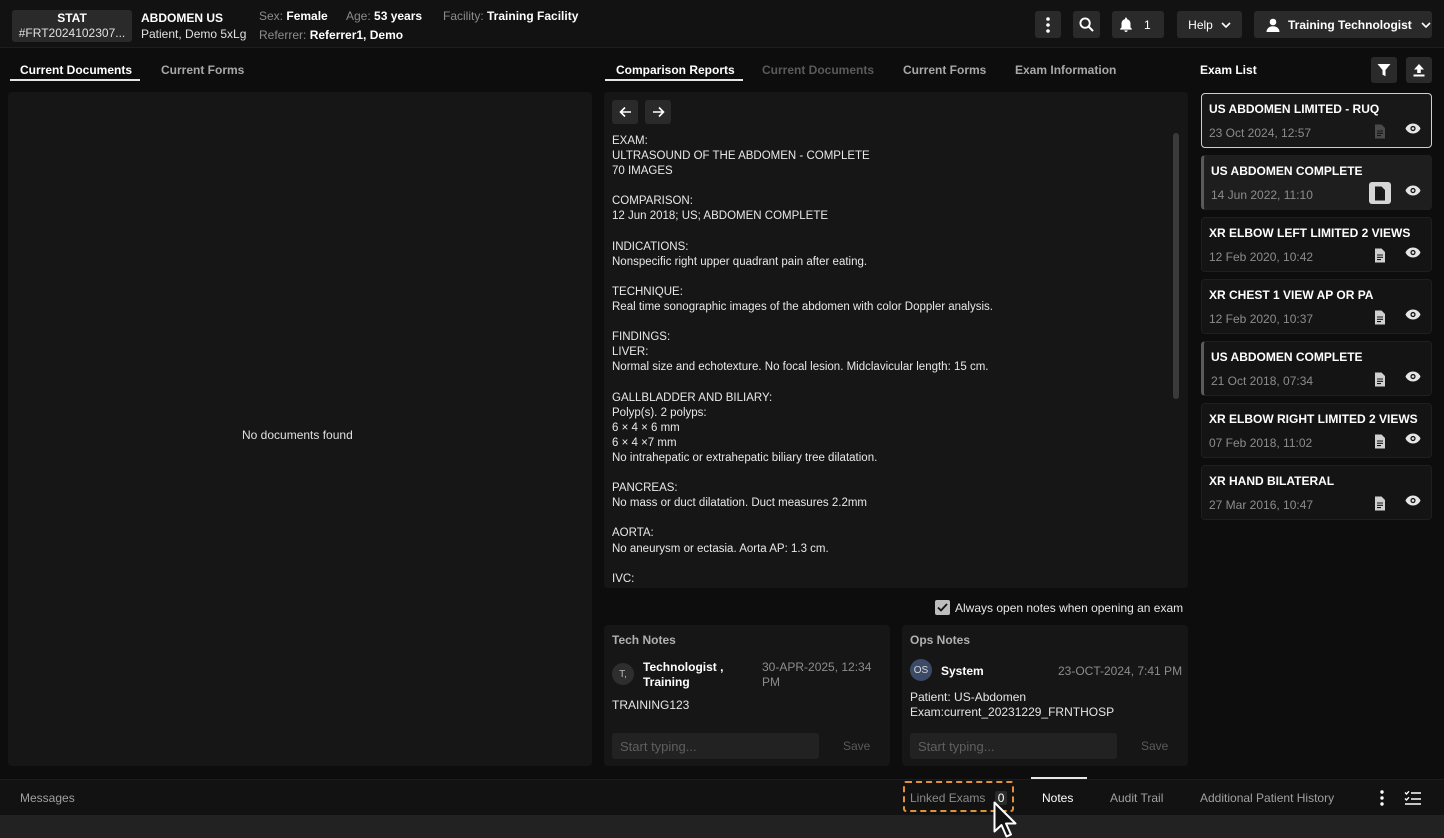 The image size is (1444, 838). What do you see at coordinates (1316, 182) in the screenshot?
I see `exam-list-item: US ABDOMEN COMPLETE 14 Jun 2022, 11:10` at bounding box center [1316, 182].